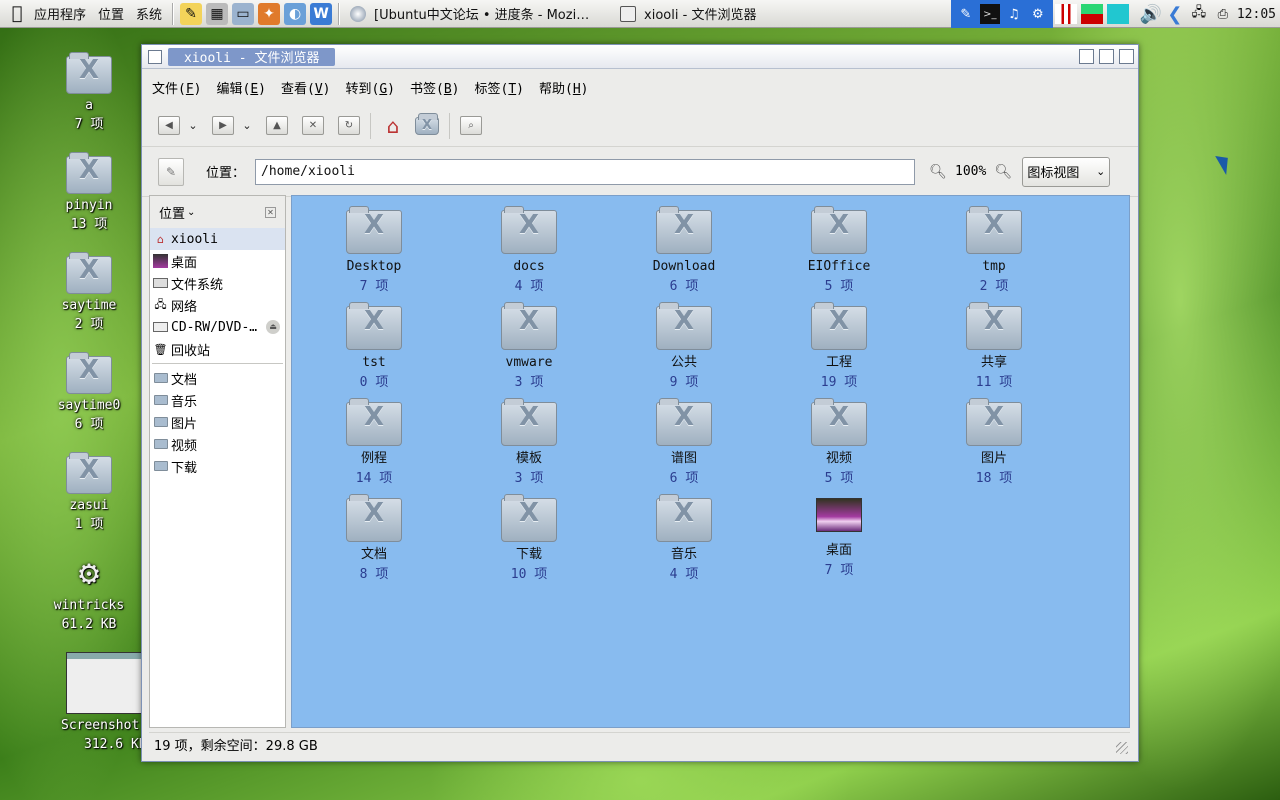  I want to click on file-item: 桌面 7 项, so click(839, 539).